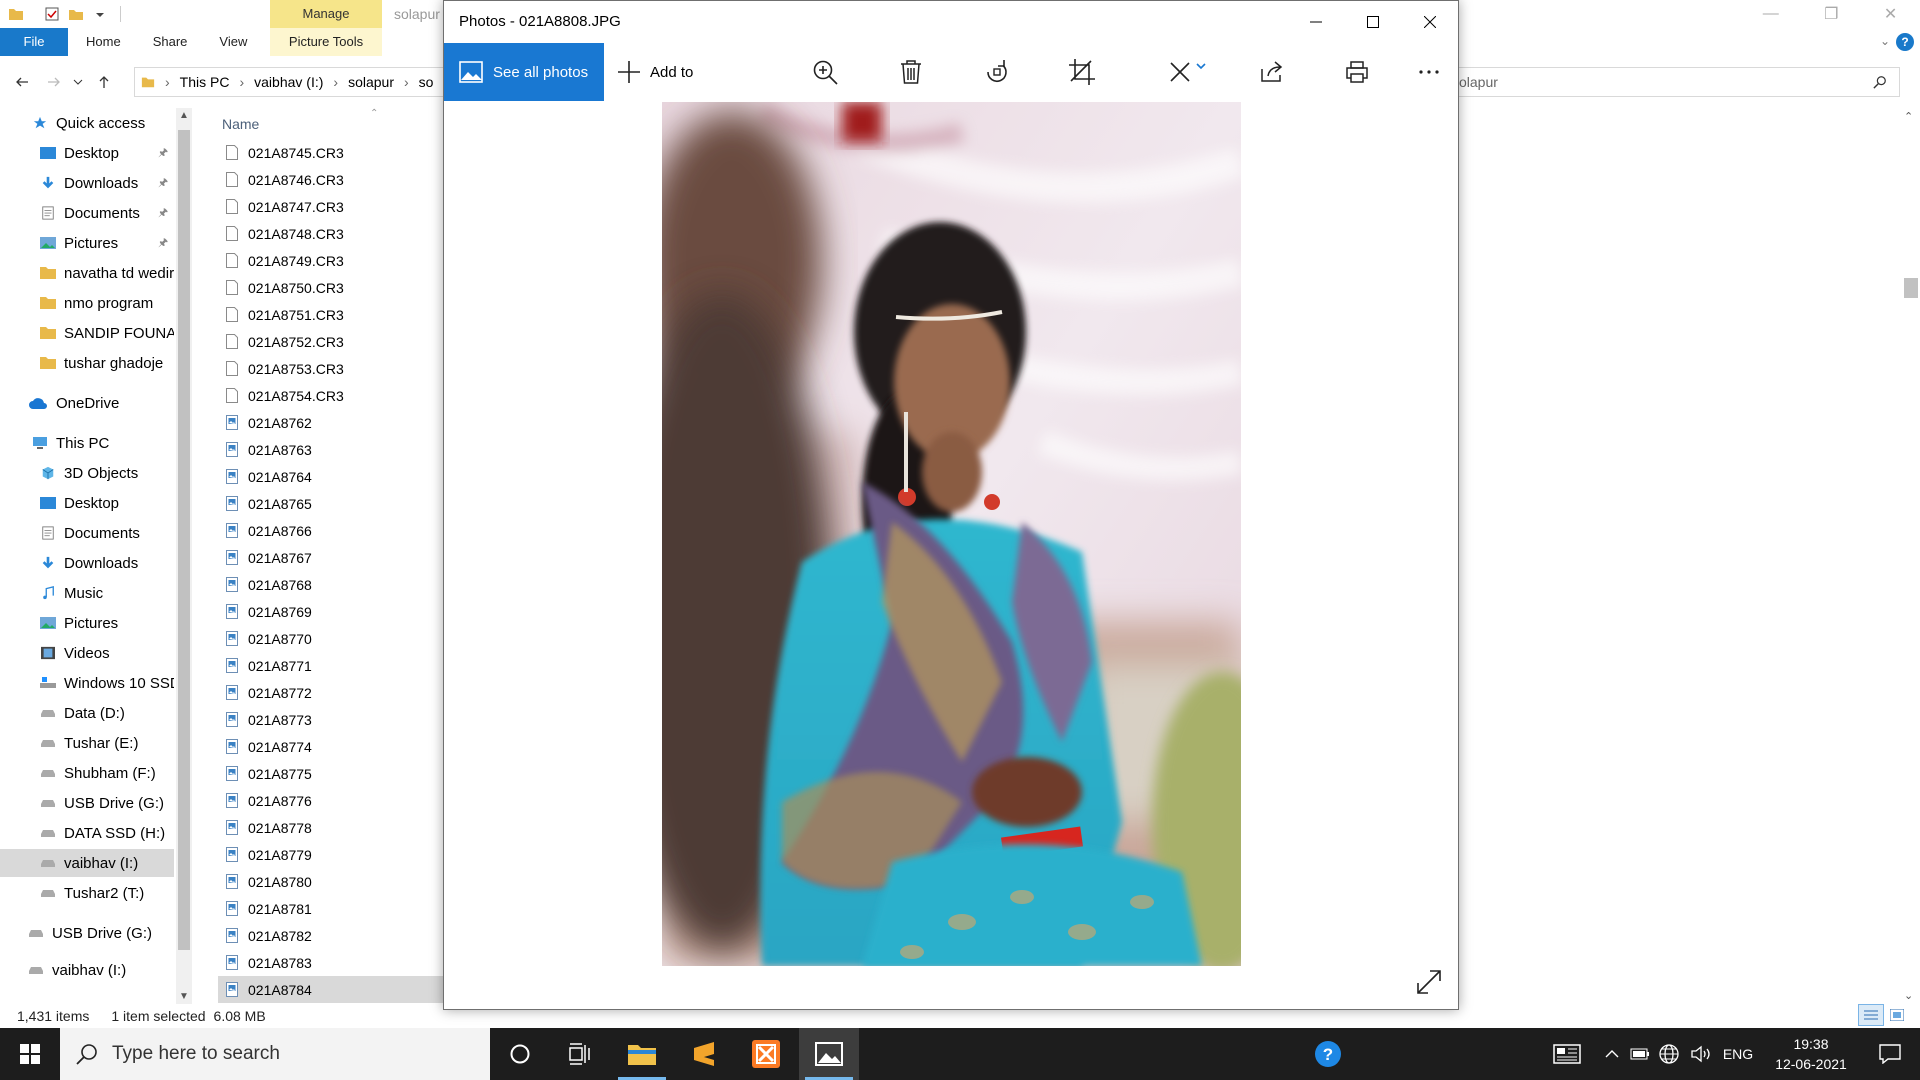  What do you see at coordinates (100, 14) in the screenshot?
I see `customize-qat-icon` at bounding box center [100, 14].